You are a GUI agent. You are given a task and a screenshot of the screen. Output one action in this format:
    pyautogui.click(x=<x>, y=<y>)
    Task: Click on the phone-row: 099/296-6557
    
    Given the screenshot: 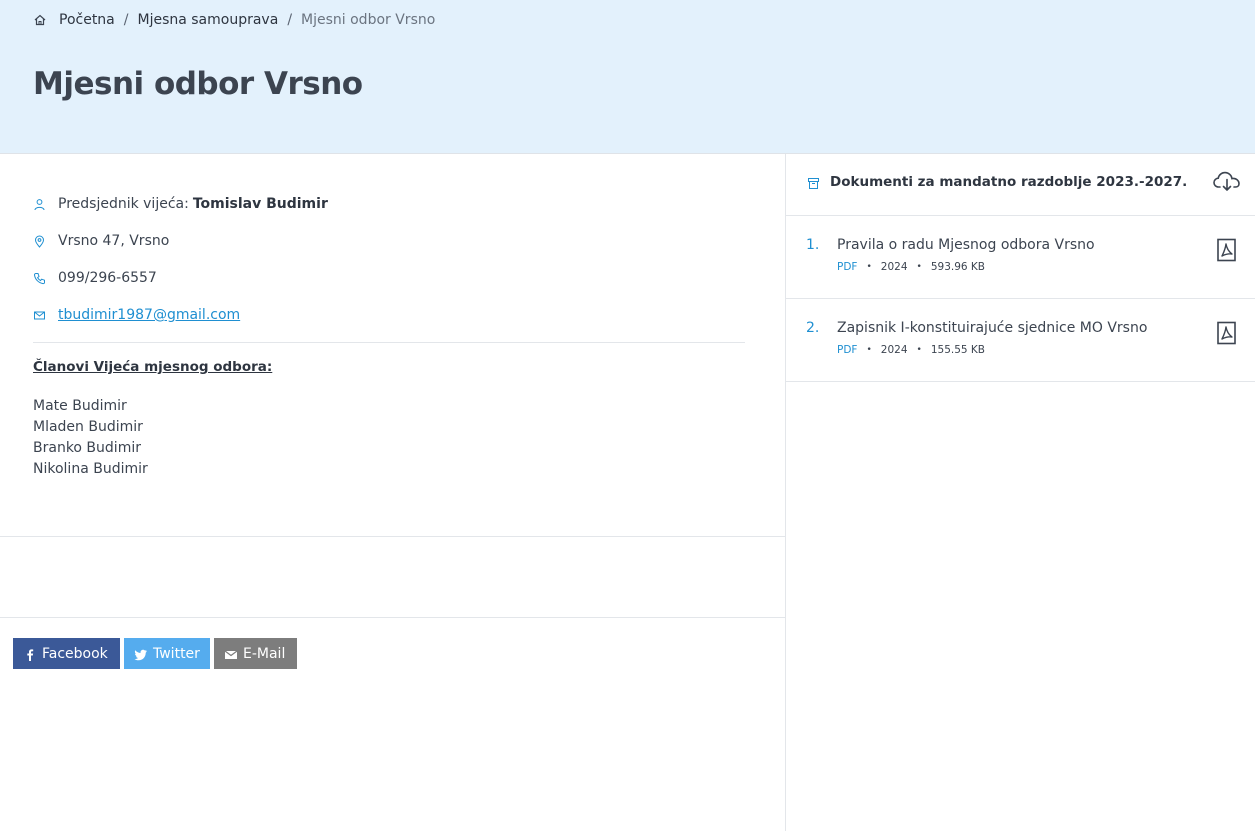 What is the action you would take?
    pyautogui.click(x=95, y=278)
    